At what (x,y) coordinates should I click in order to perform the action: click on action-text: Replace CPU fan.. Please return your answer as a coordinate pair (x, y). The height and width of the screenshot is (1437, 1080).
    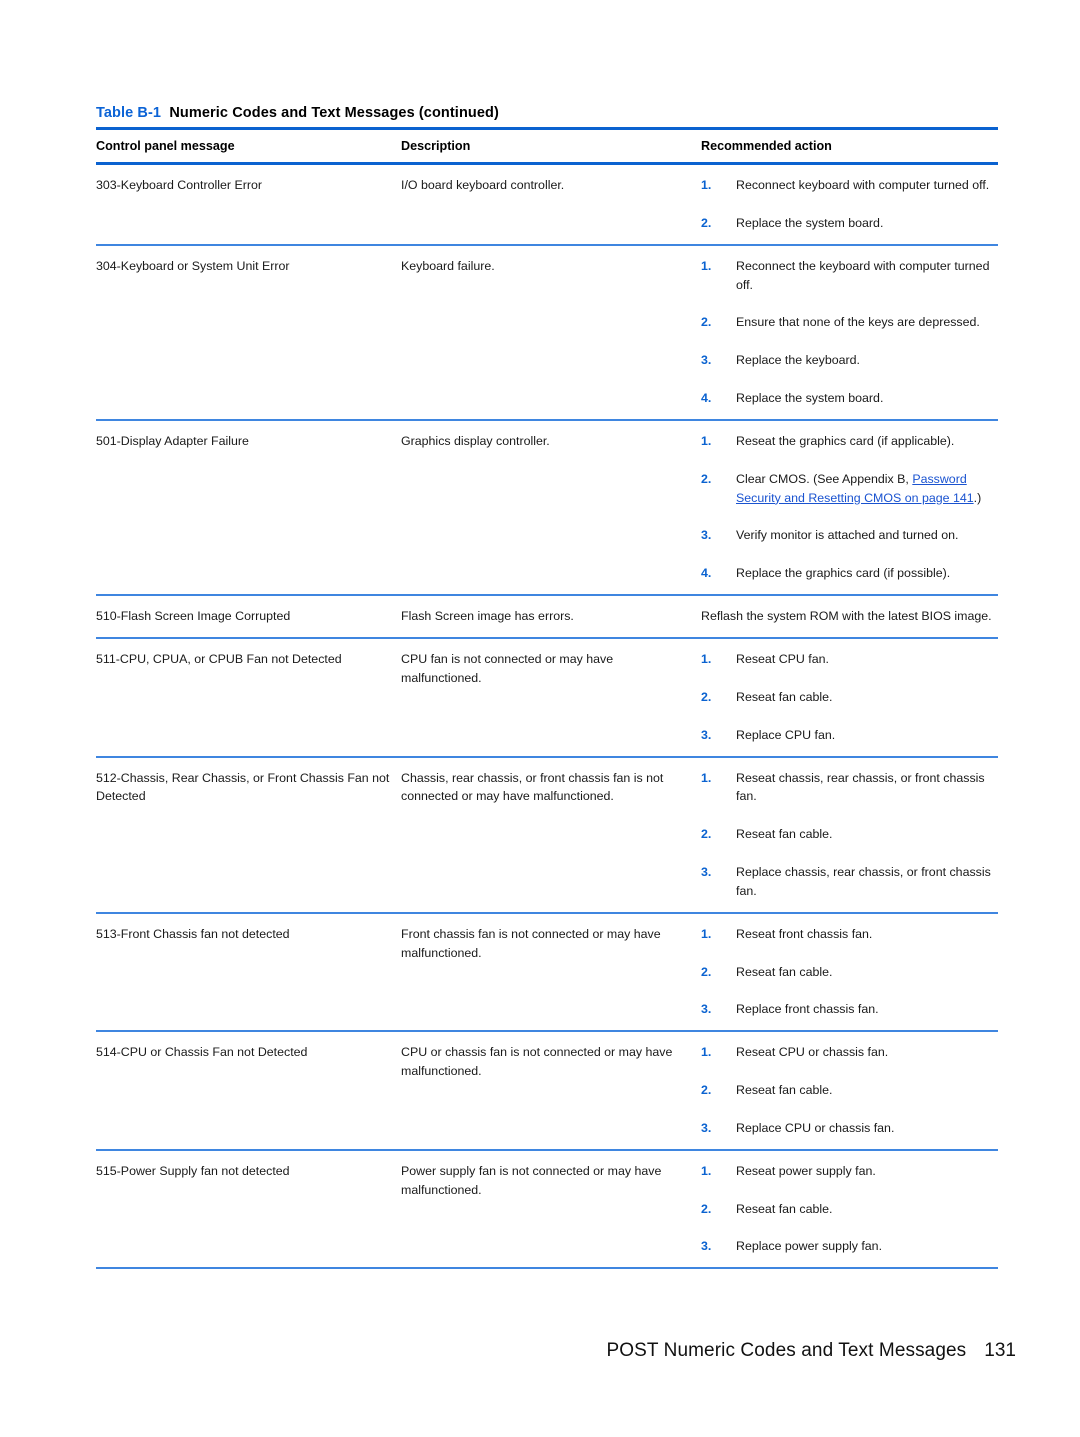
    Looking at the image, I should click on (786, 734).